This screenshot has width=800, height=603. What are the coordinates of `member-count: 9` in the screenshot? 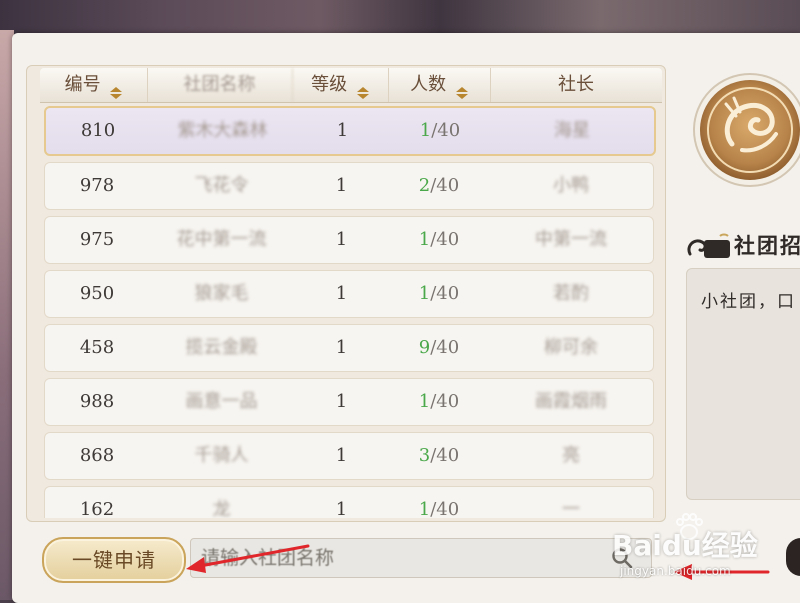 It's located at (424, 347).